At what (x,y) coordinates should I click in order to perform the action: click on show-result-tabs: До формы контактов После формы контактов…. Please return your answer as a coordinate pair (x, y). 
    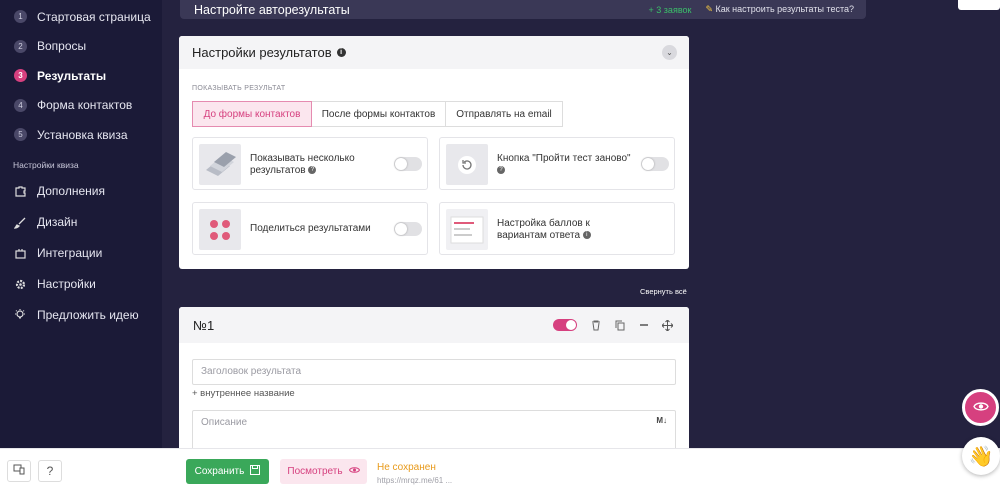
    Looking at the image, I should click on (377, 114).